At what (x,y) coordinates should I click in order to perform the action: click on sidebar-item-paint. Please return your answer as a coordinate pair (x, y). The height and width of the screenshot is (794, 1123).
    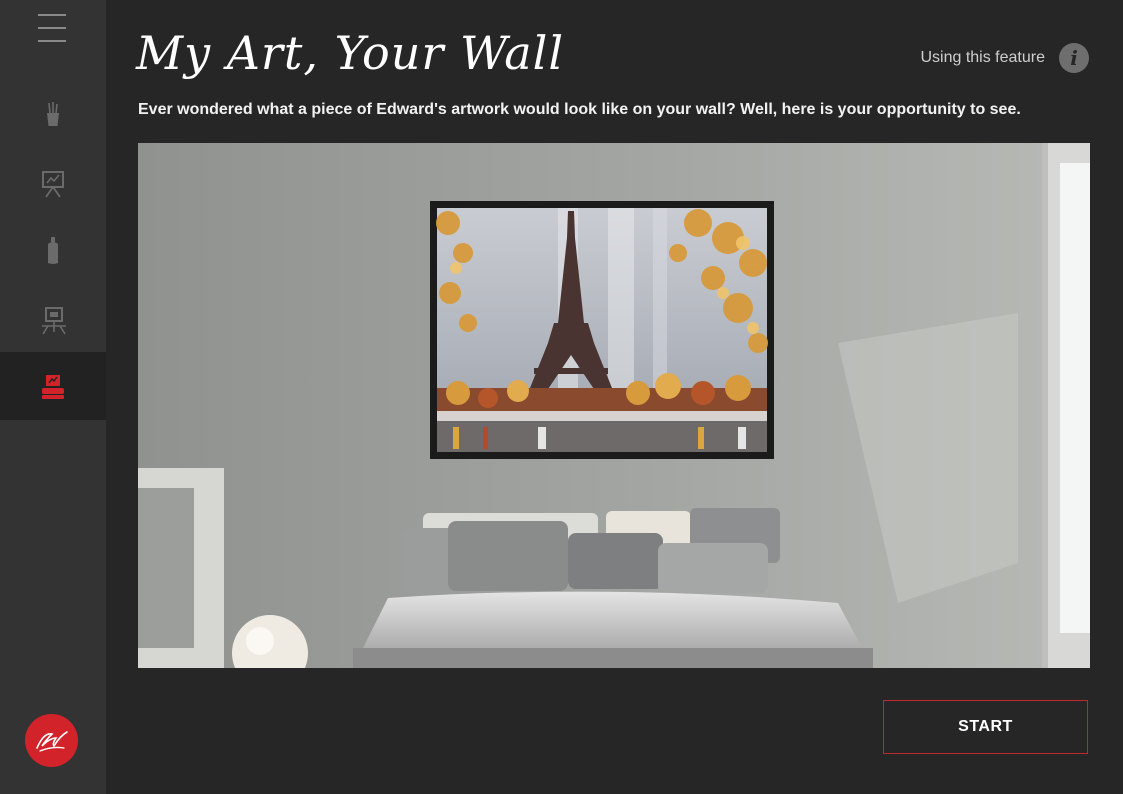
    Looking at the image, I should click on (53, 250).